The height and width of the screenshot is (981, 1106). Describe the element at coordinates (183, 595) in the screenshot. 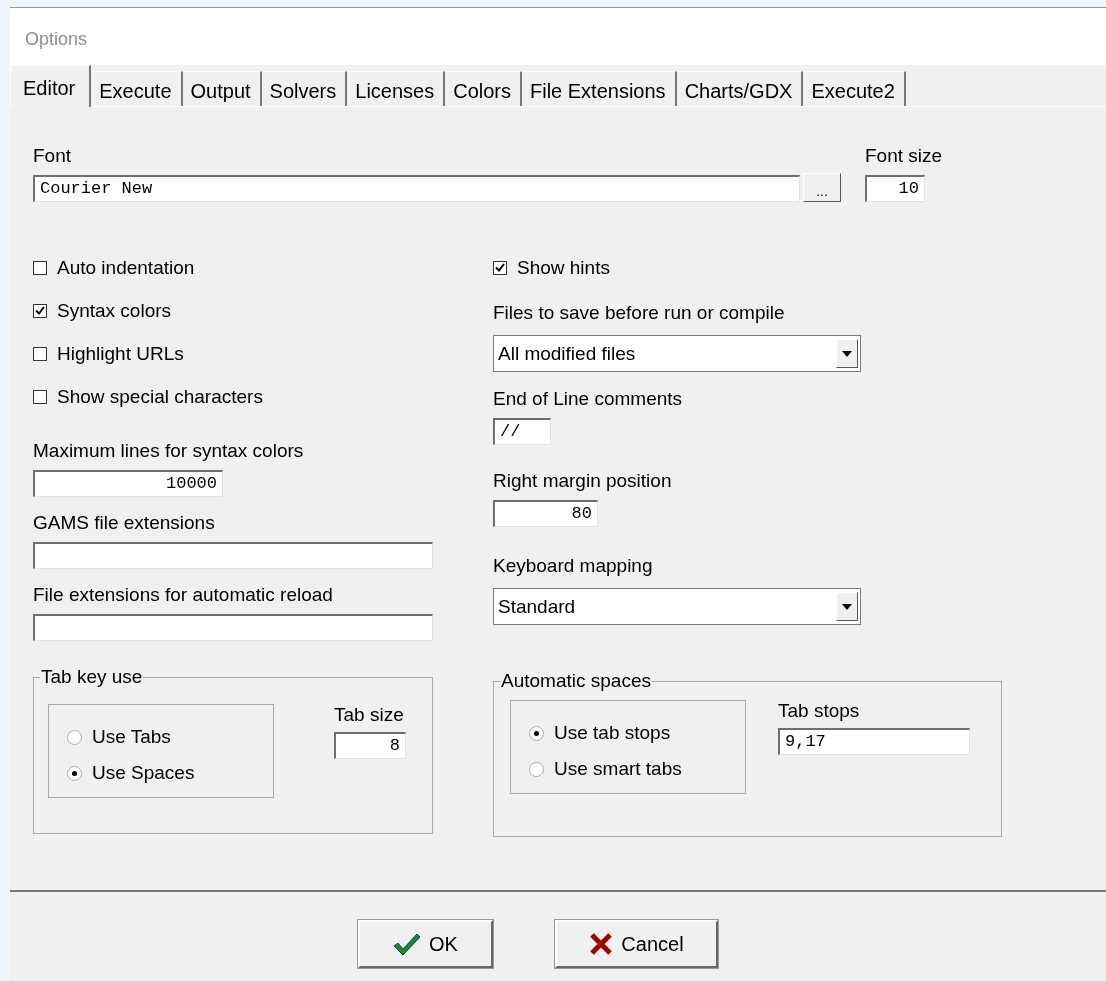

I see `field-label: File extensions for automatic reload` at that location.